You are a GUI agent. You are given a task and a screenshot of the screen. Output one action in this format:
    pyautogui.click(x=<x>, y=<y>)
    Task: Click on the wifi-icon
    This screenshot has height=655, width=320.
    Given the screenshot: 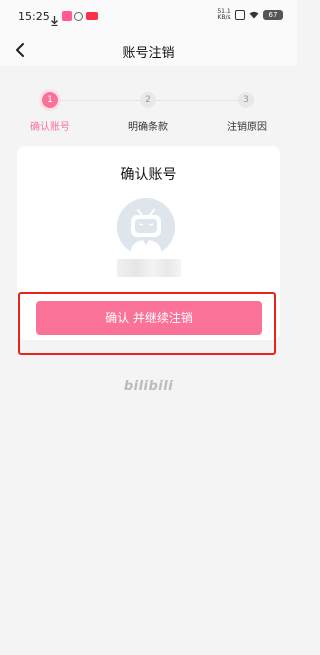 What is the action you would take?
    pyautogui.click(x=254, y=15)
    